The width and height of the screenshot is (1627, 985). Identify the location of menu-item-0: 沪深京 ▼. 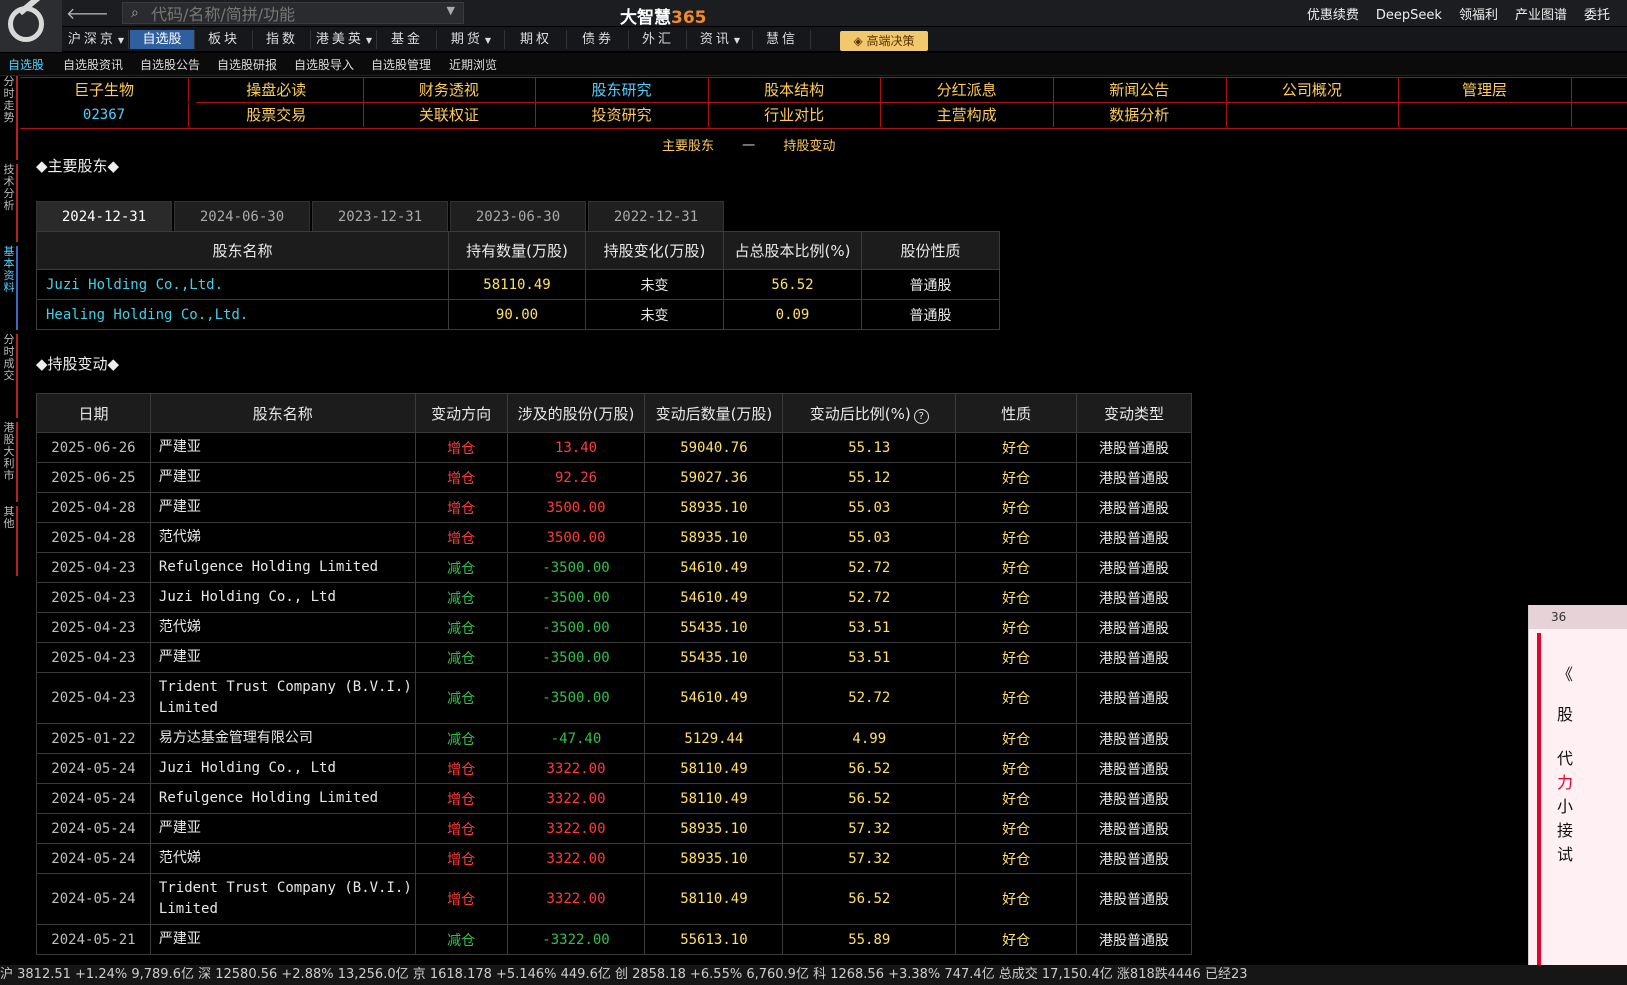
(96, 39).